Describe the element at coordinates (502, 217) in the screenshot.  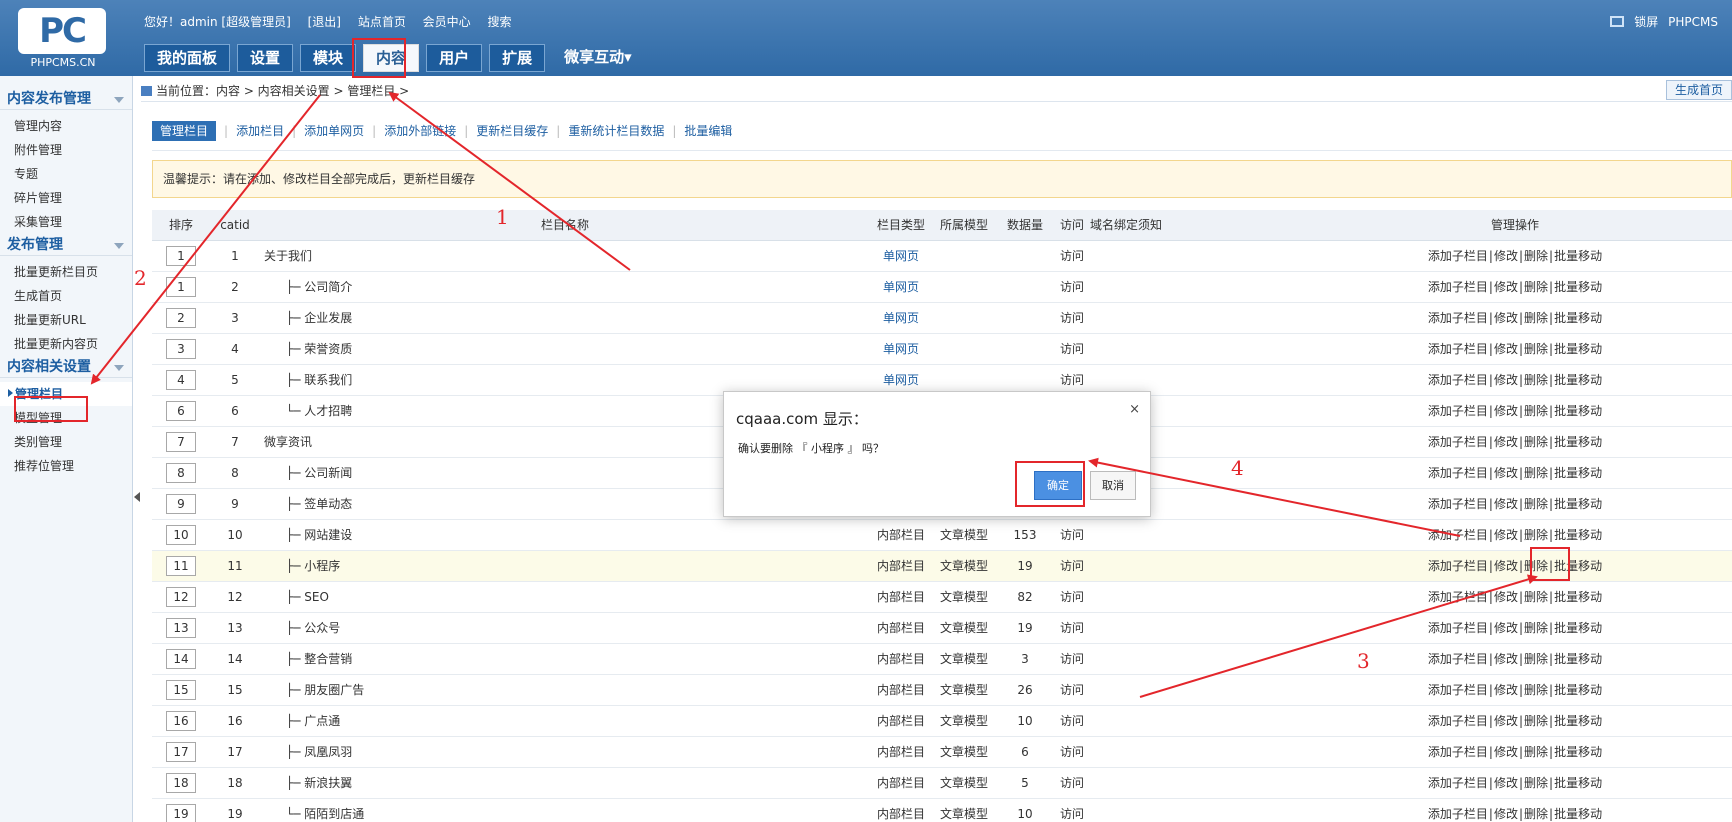
I see `annotation-label-1: 1` at that location.